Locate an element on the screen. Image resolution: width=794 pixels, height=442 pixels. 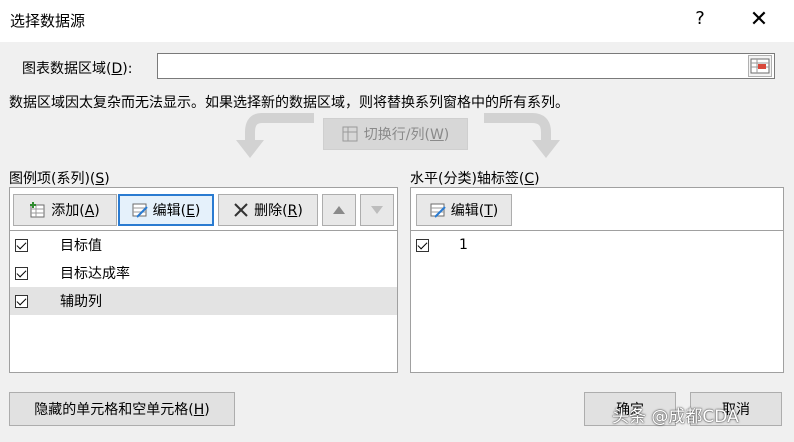
edit-series-button: 编辑(E) is located at coordinates (166, 210).